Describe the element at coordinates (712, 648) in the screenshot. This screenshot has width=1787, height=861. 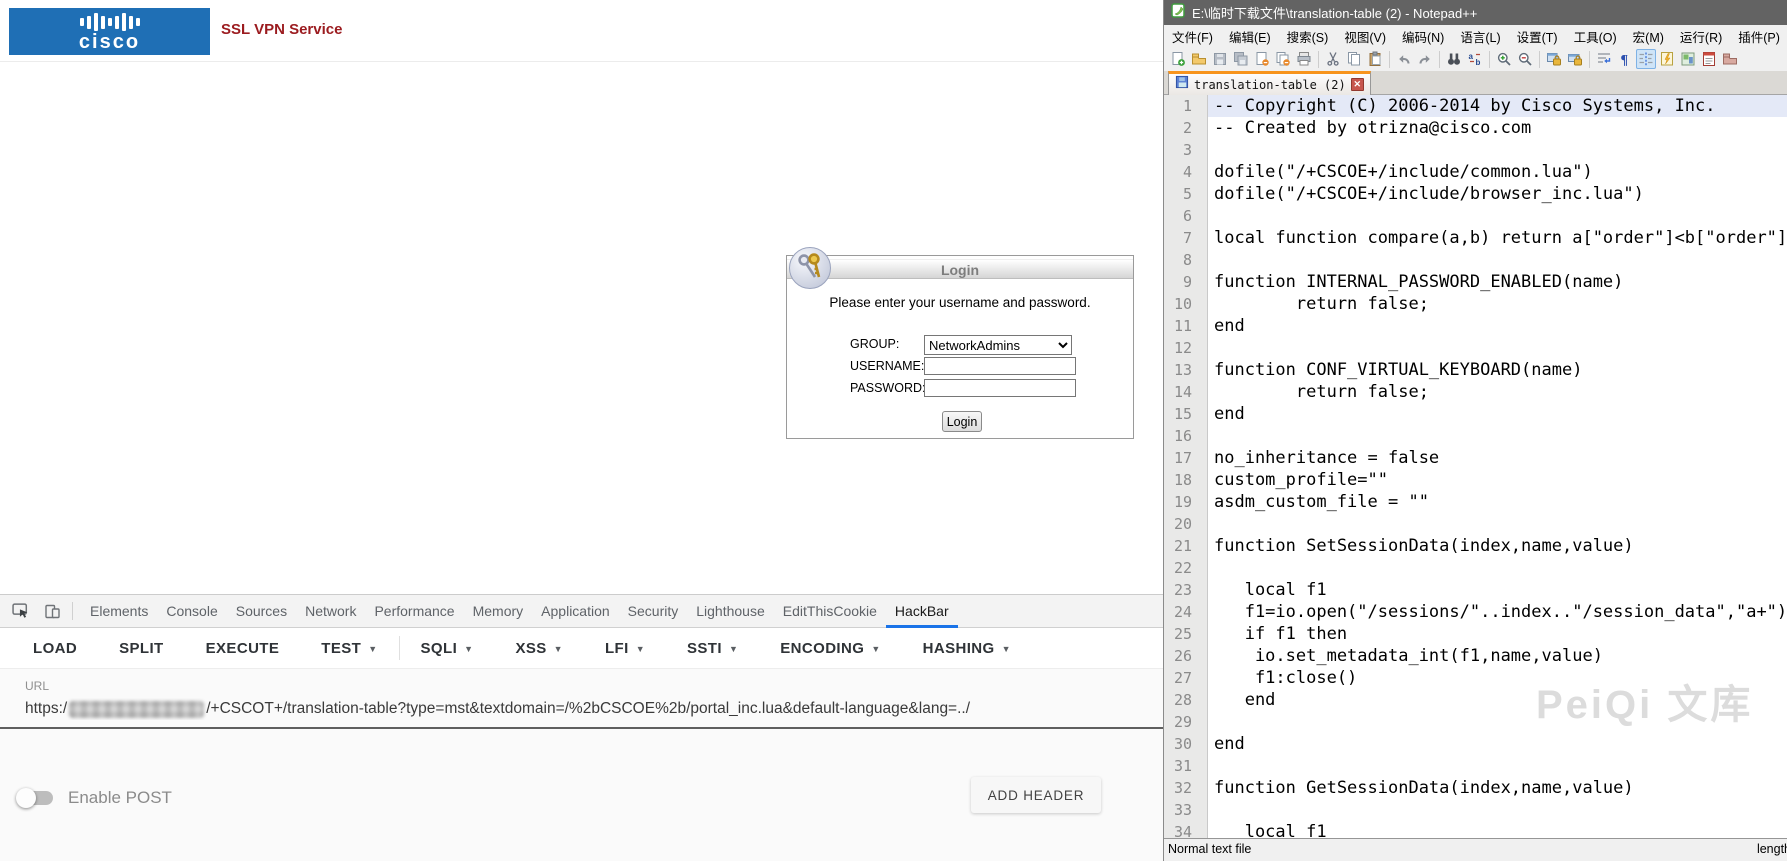
I see `hackbar-menu-ssti: SSTI ▼` at that location.